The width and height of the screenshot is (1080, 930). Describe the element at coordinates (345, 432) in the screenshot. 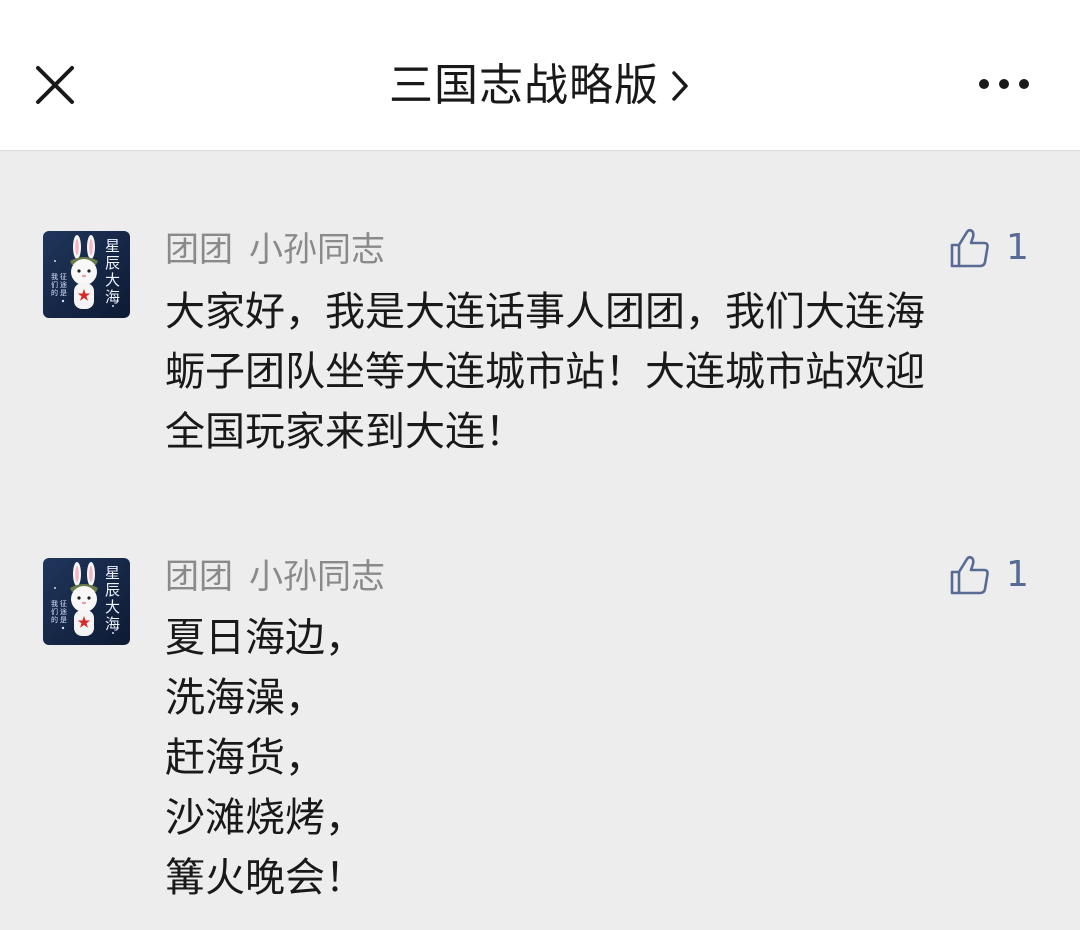

I see `comment-line: 全国玩家来到大连！` at that location.